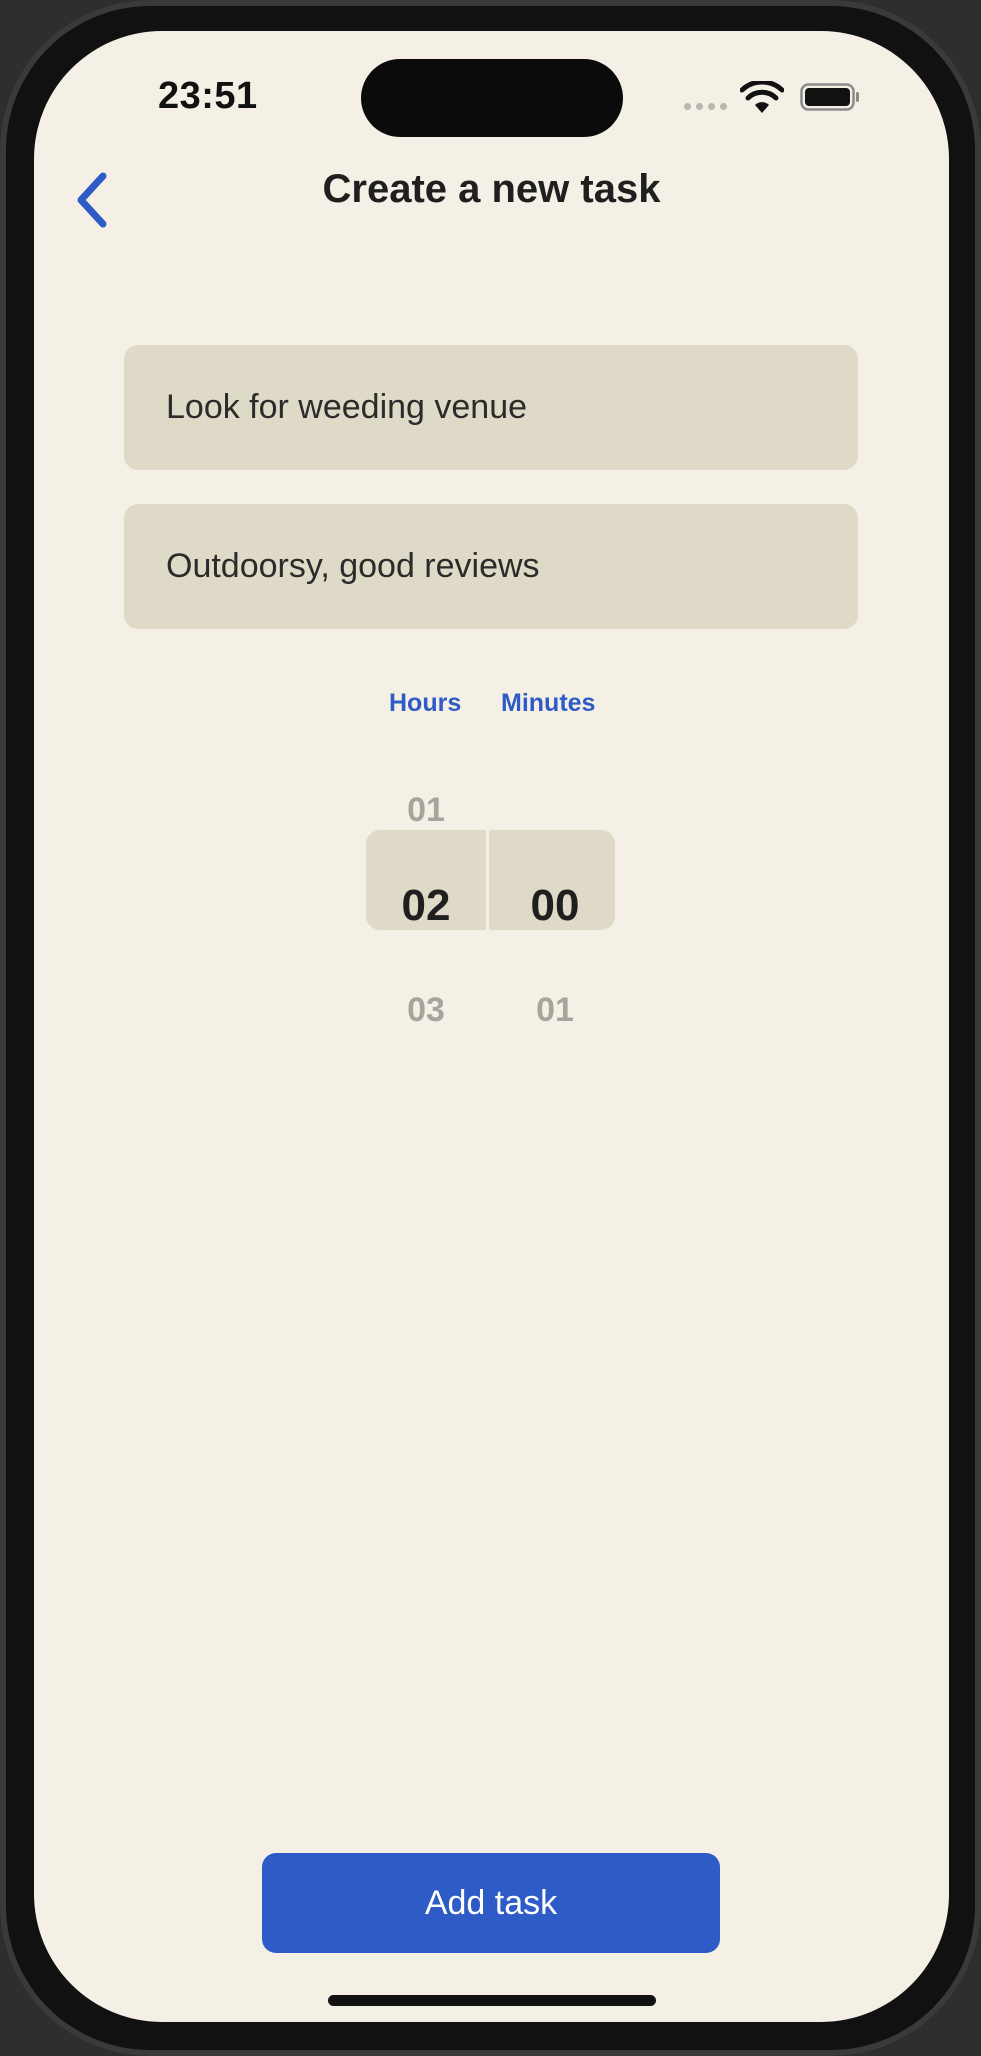 The height and width of the screenshot is (2056, 981). Describe the element at coordinates (491, 566) in the screenshot. I see `task-notes-field: Outdoorsy, good reviews` at that location.